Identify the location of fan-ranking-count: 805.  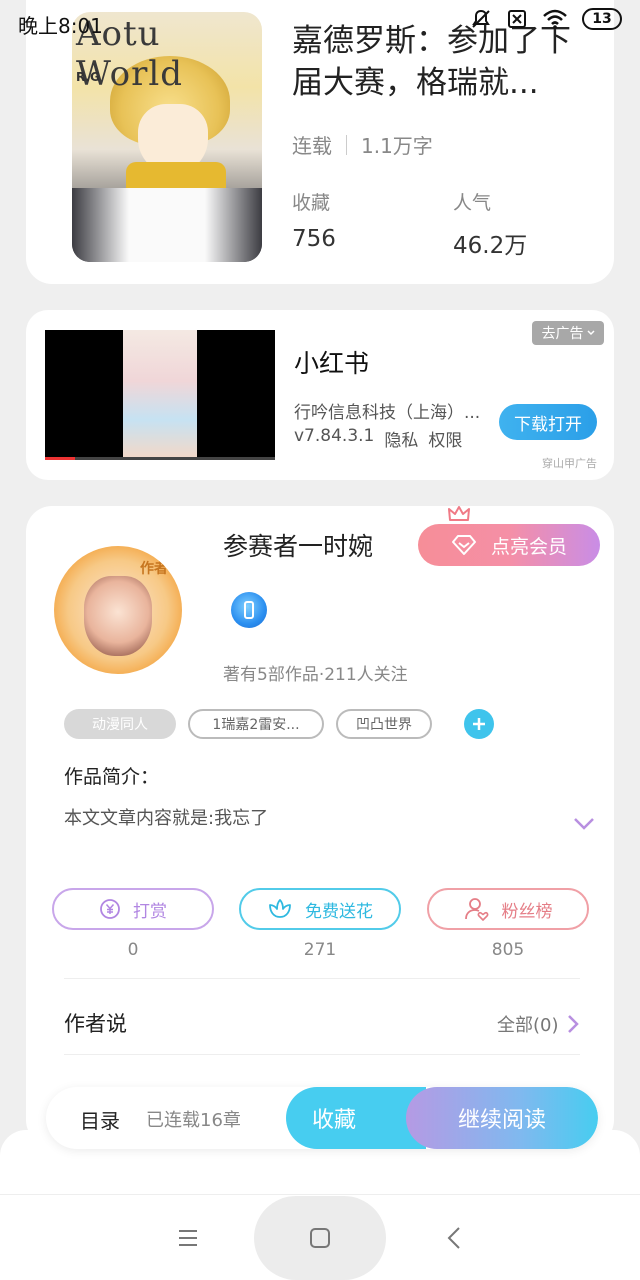
(508, 950).